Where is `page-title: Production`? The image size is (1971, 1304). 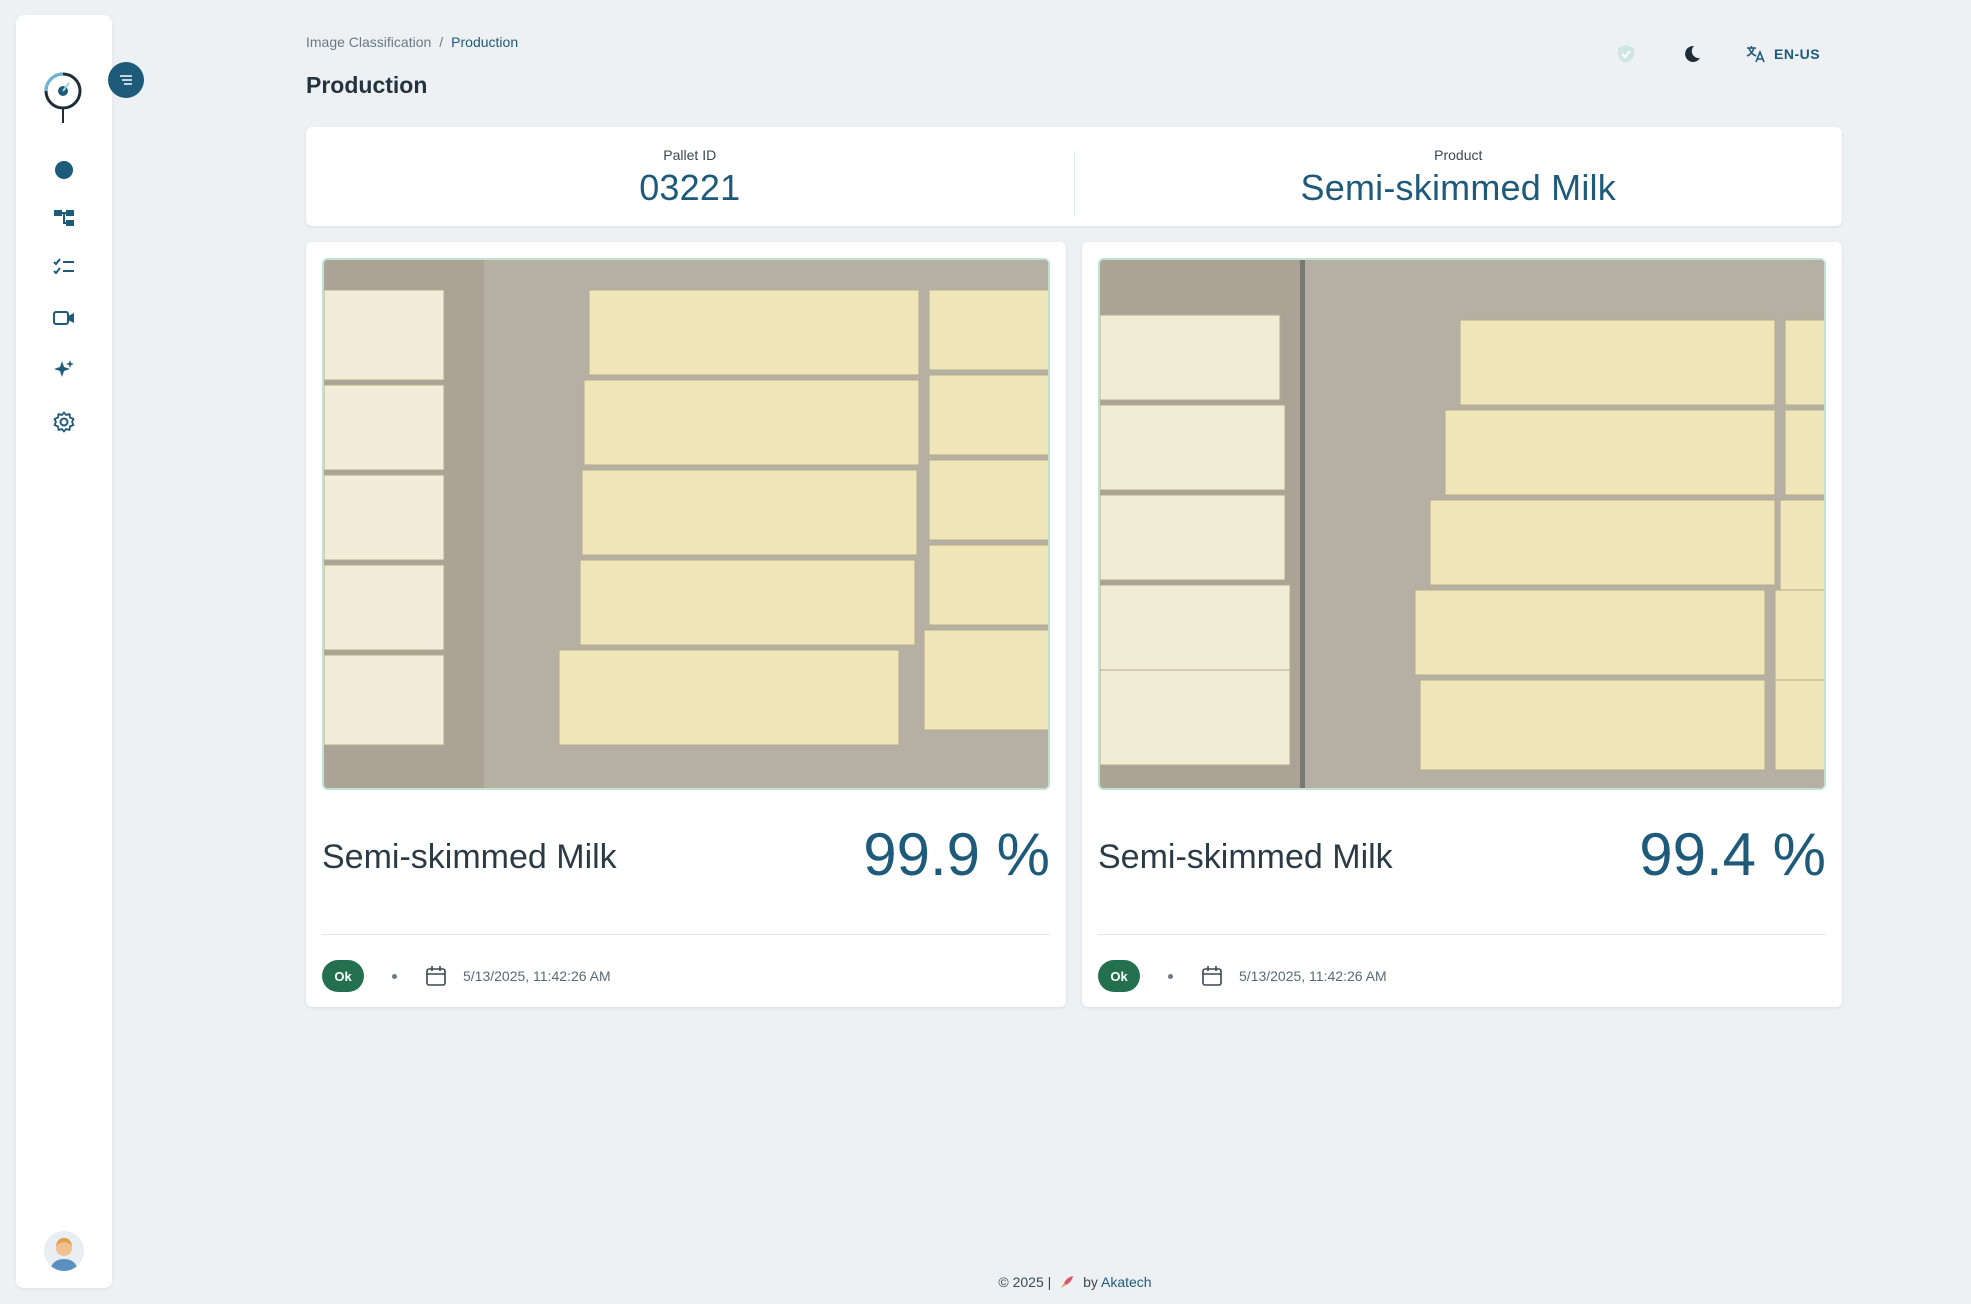 page-title: Production is located at coordinates (367, 85).